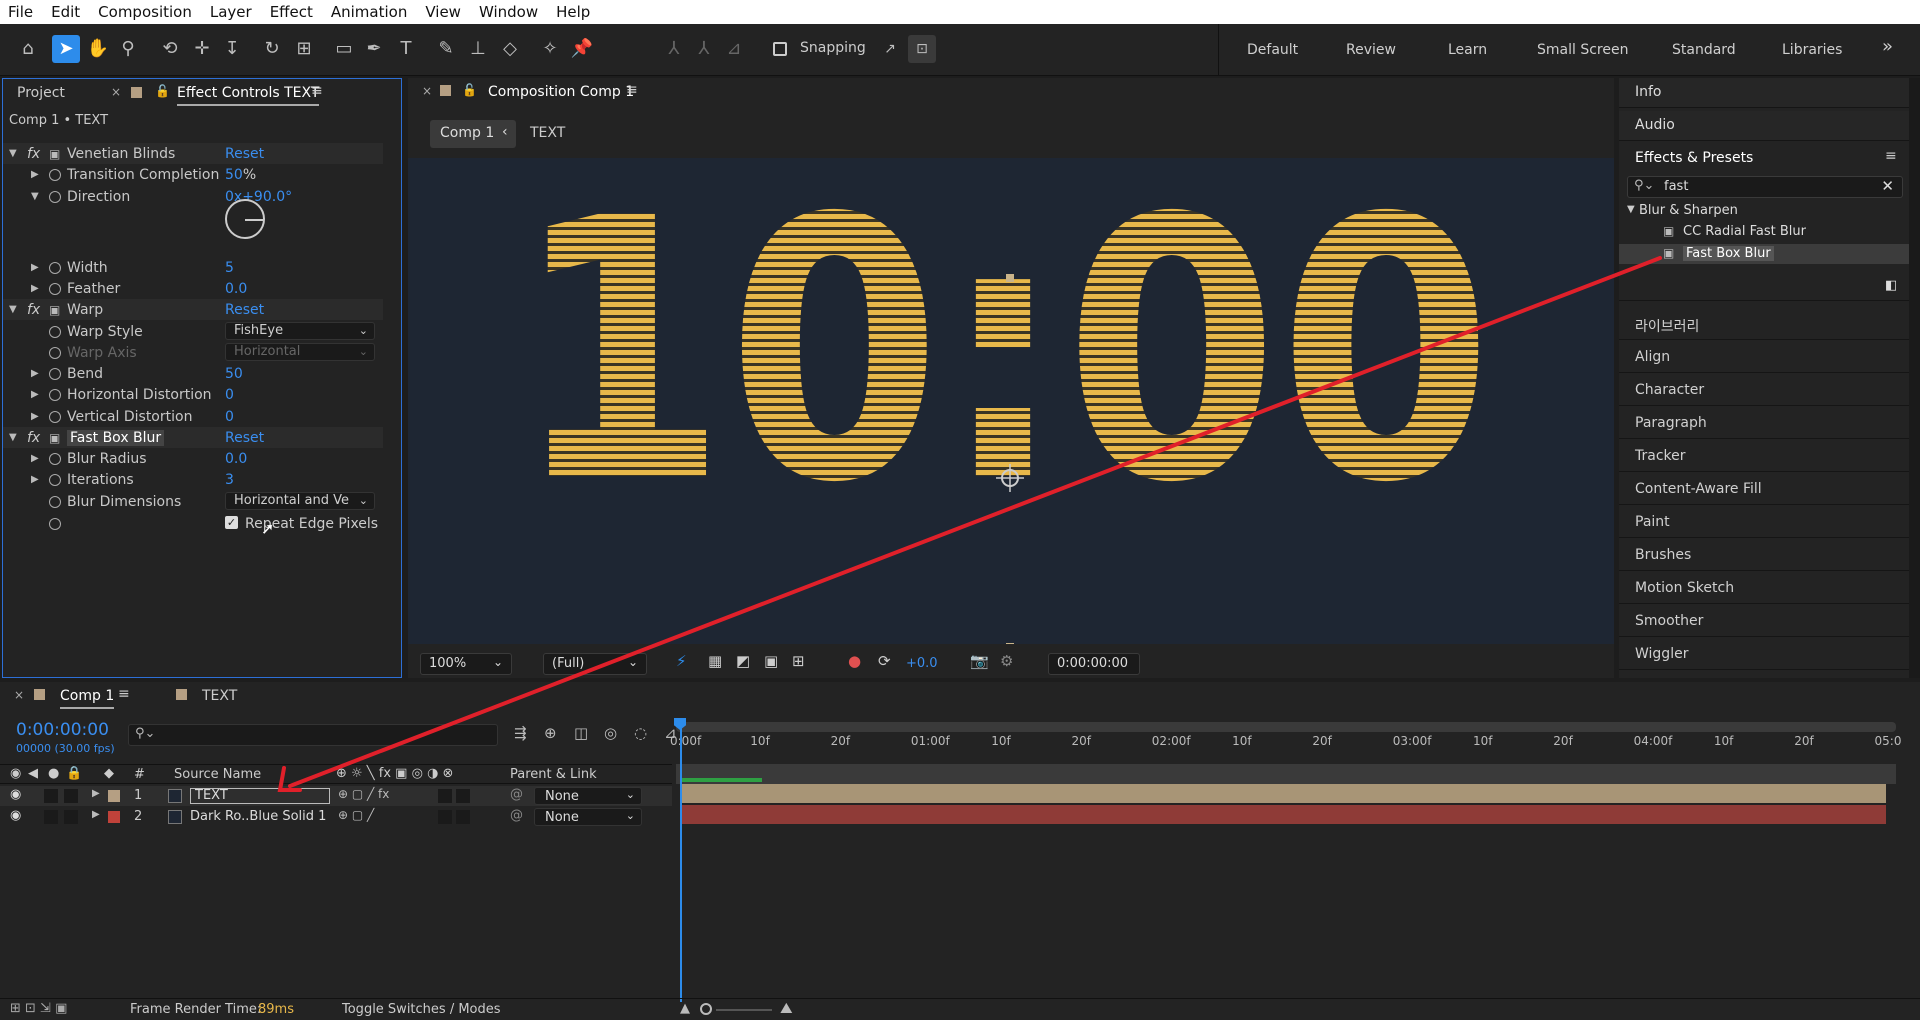 The width and height of the screenshot is (1920, 1020). Describe the element at coordinates (33, 773) in the screenshot. I see `audio-switch-icon: ◀` at that location.